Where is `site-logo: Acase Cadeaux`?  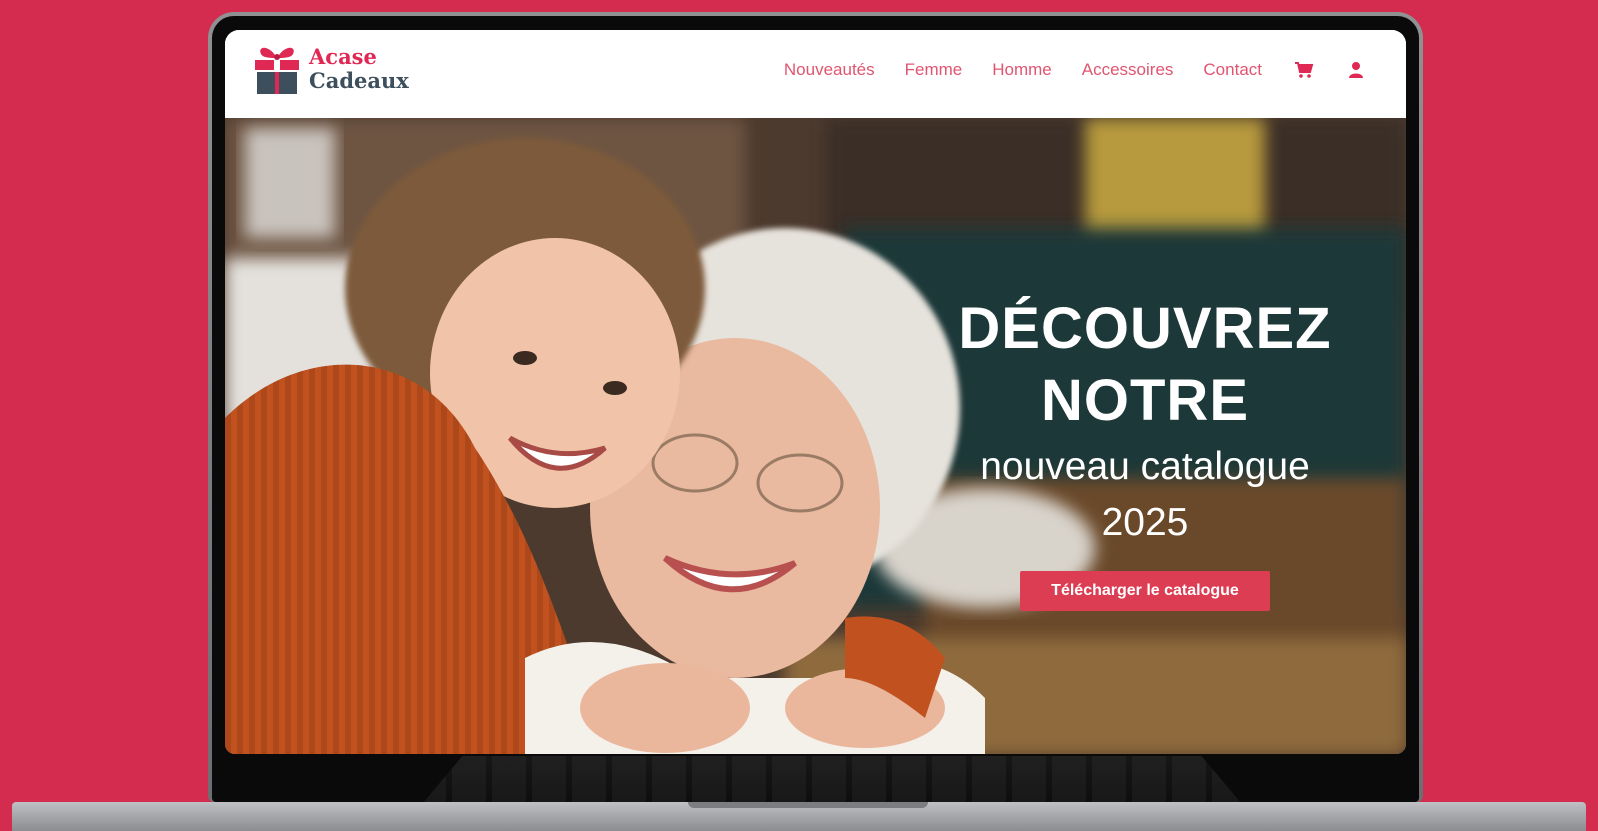 site-logo: Acase Cadeaux is located at coordinates (330, 69).